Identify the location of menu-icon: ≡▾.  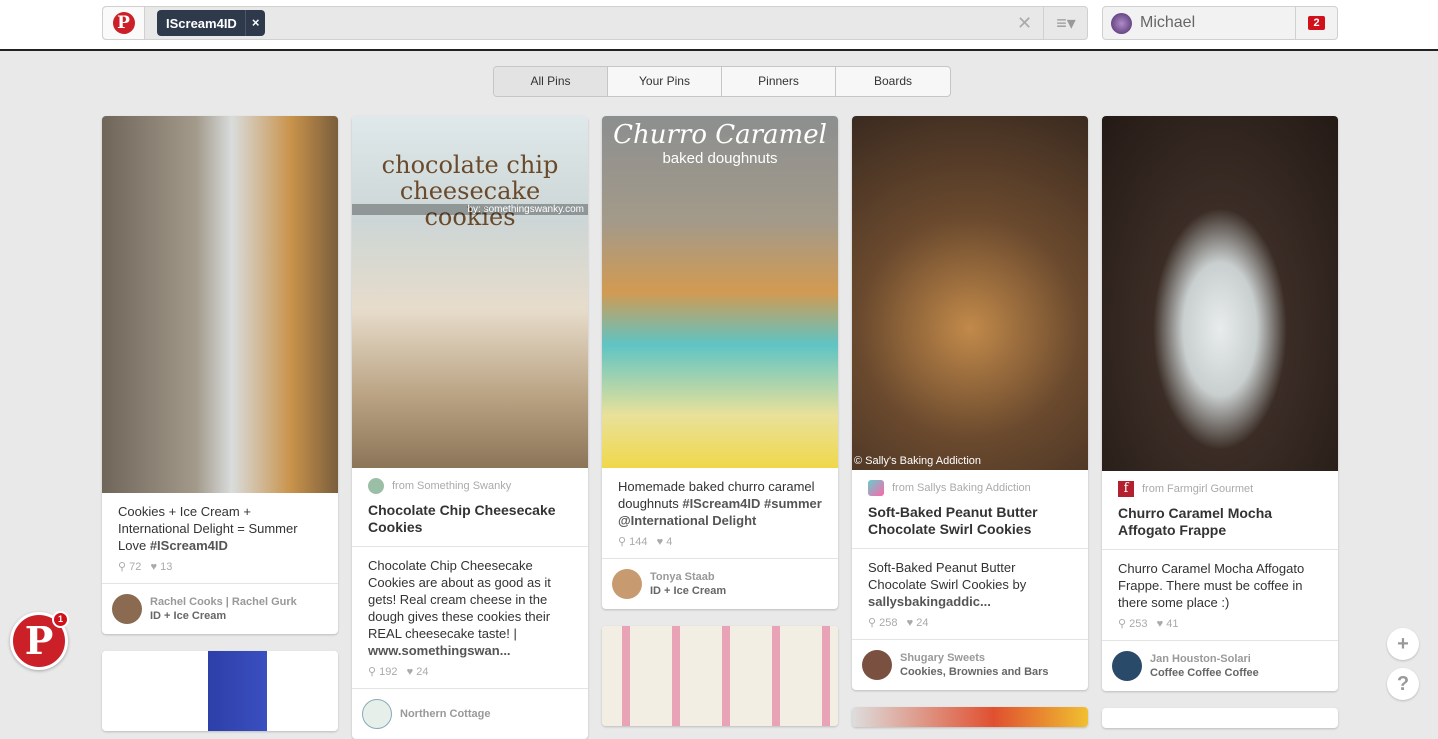
(1065, 23).